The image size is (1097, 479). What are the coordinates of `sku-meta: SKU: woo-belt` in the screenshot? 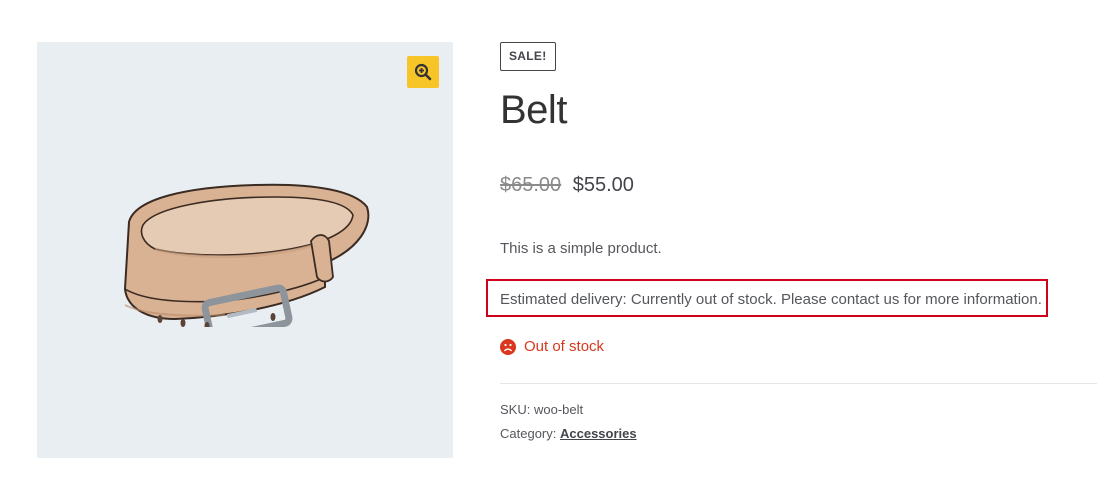 It's located at (541, 409).